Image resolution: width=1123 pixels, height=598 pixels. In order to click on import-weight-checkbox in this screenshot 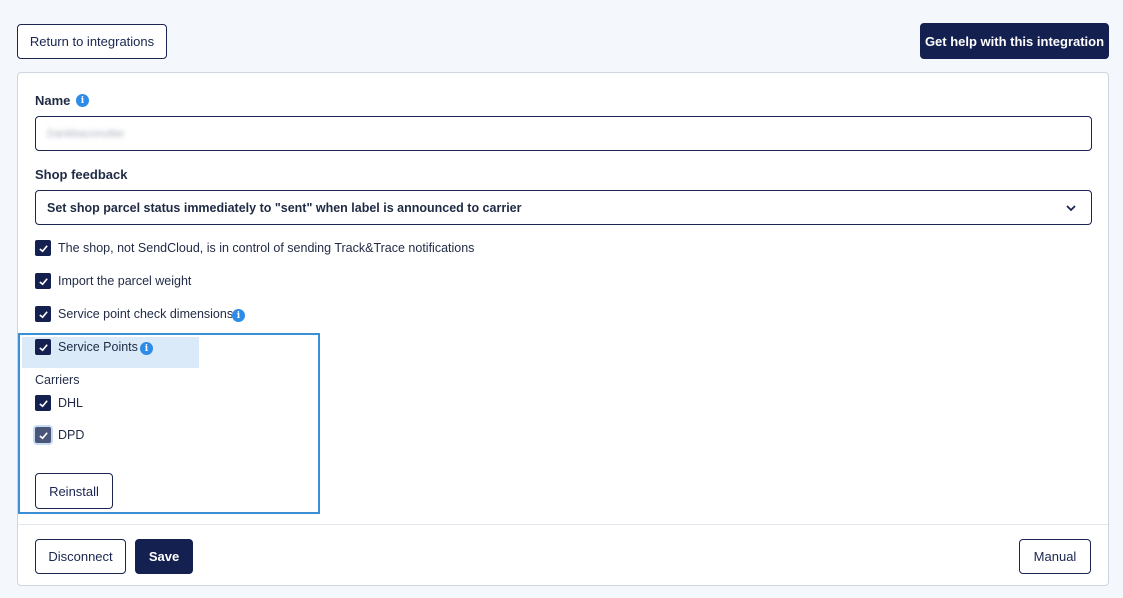, I will do `click(43, 281)`.